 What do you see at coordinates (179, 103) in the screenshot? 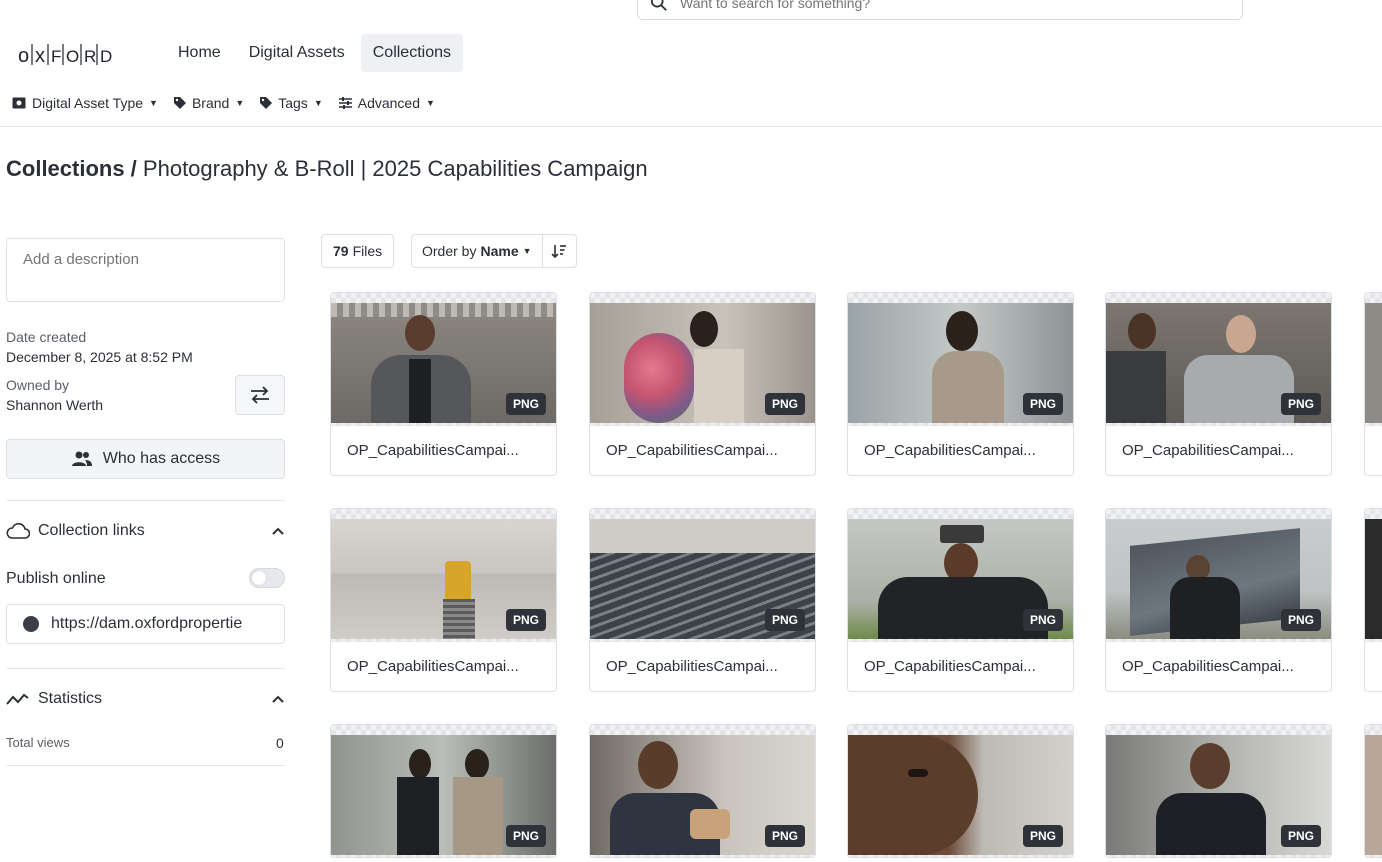
I see `tag-icon` at bounding box center [179, 103].